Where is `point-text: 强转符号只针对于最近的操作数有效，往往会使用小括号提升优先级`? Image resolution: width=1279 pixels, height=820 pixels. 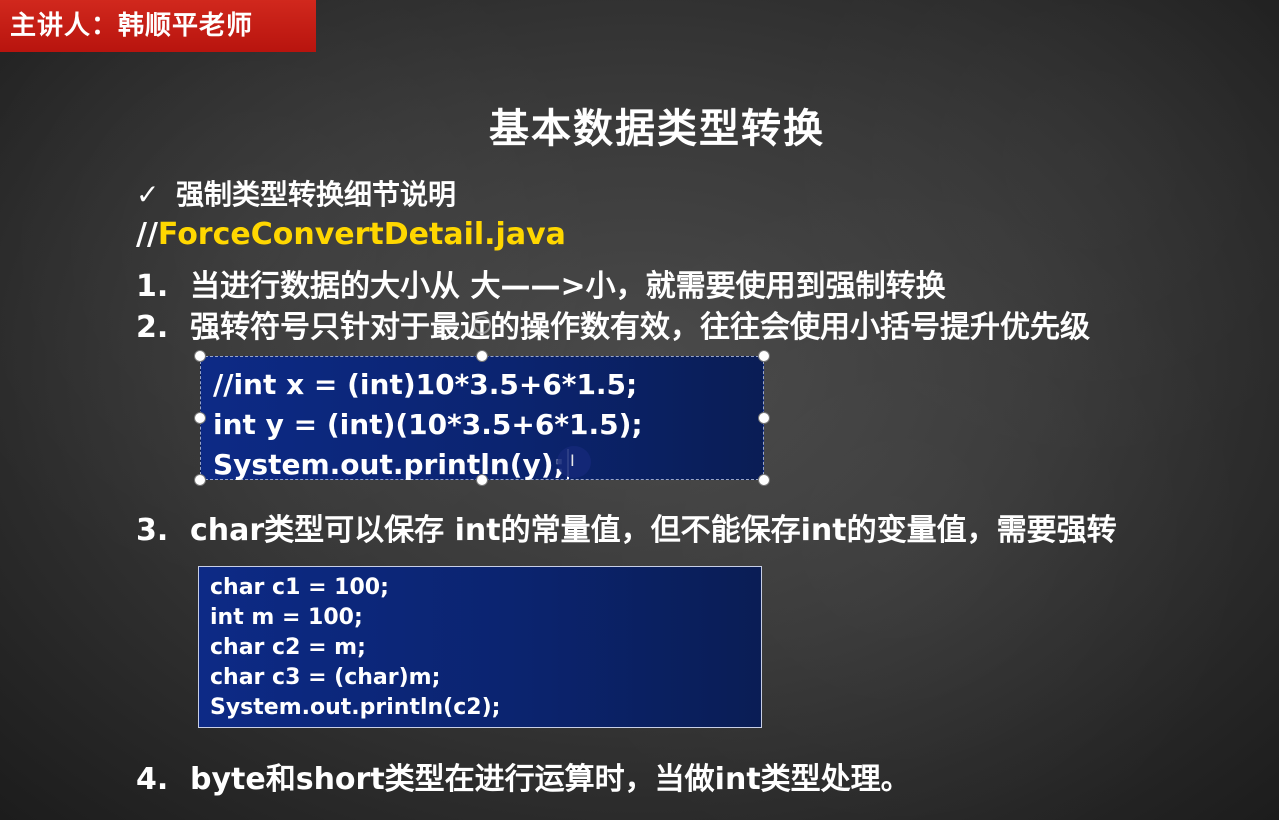 point-text: 强转符号只针对于最近的操作数有效，往往会使用小括号提升优先级 is located at coordinates (640, 327).